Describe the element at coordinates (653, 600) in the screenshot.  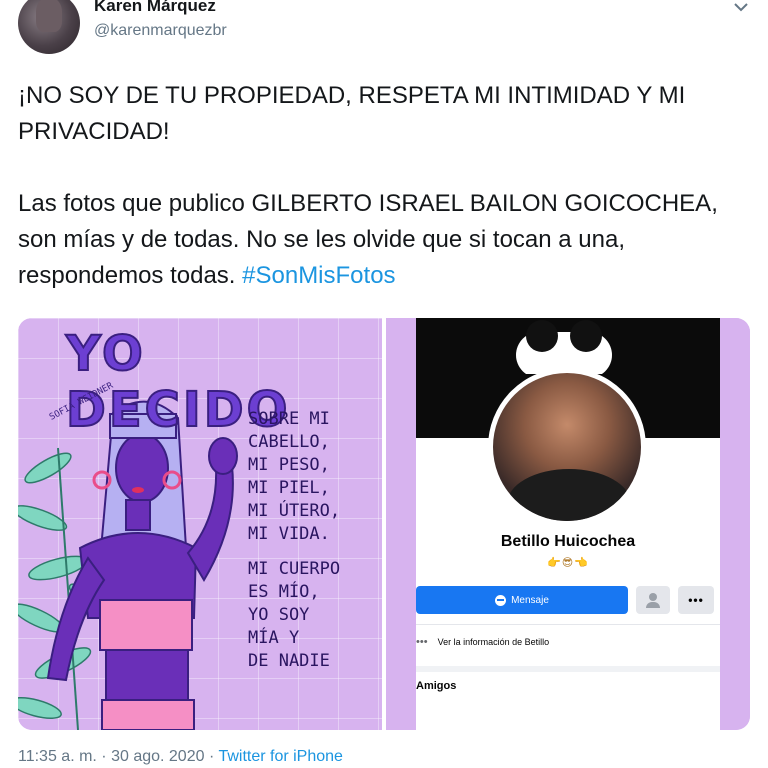
I see `add-friend-icon` at that location.